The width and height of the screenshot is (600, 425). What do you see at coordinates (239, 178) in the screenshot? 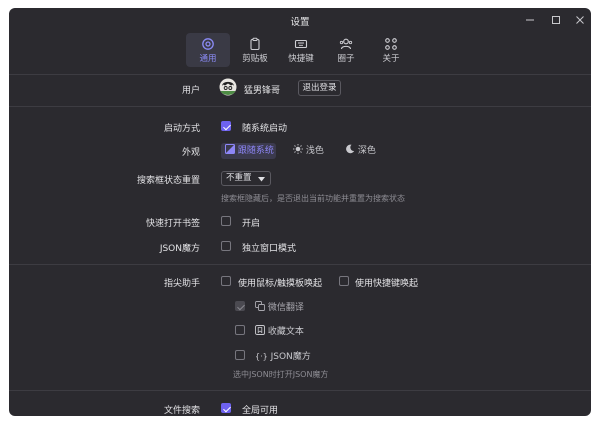
I see `search-reset-value: 不重置` at bounding box center [239, 178].